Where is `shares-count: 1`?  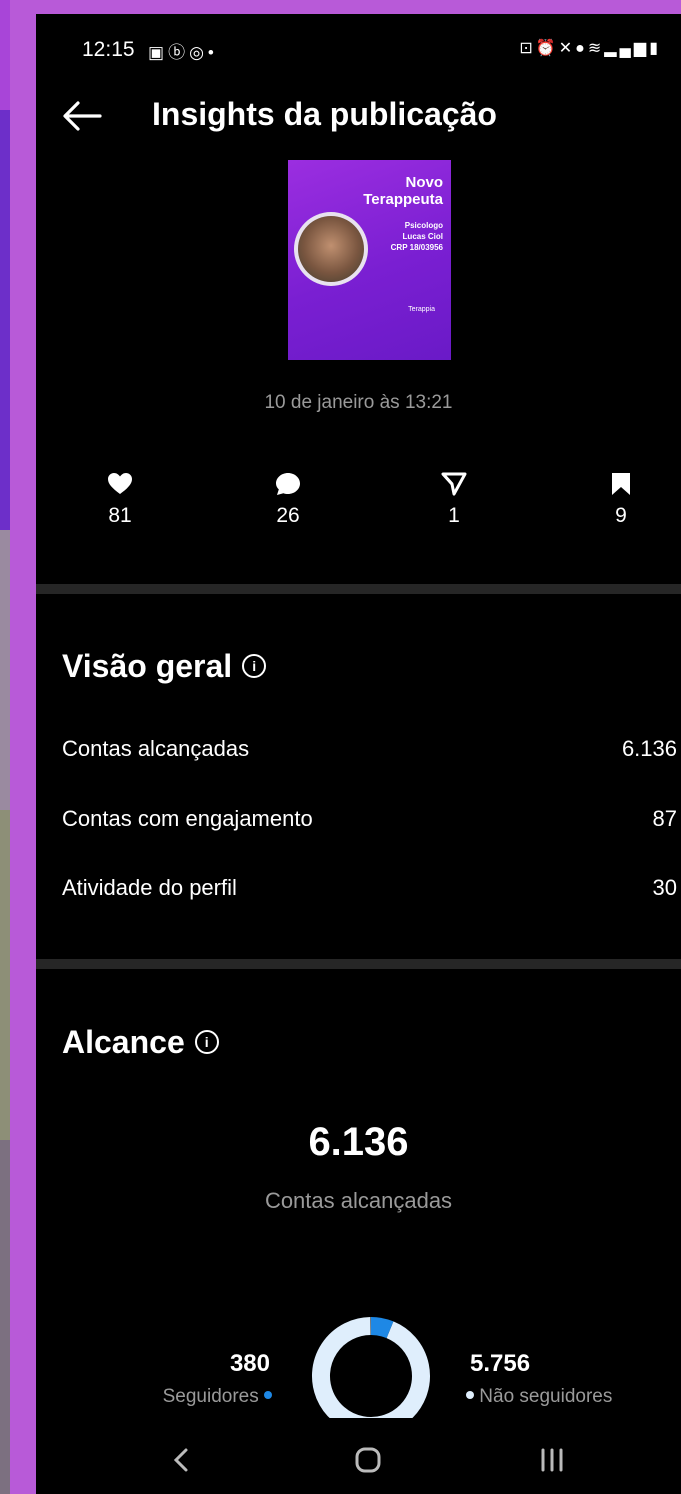 shares-count: 1 is located at coordinates (454, 515).